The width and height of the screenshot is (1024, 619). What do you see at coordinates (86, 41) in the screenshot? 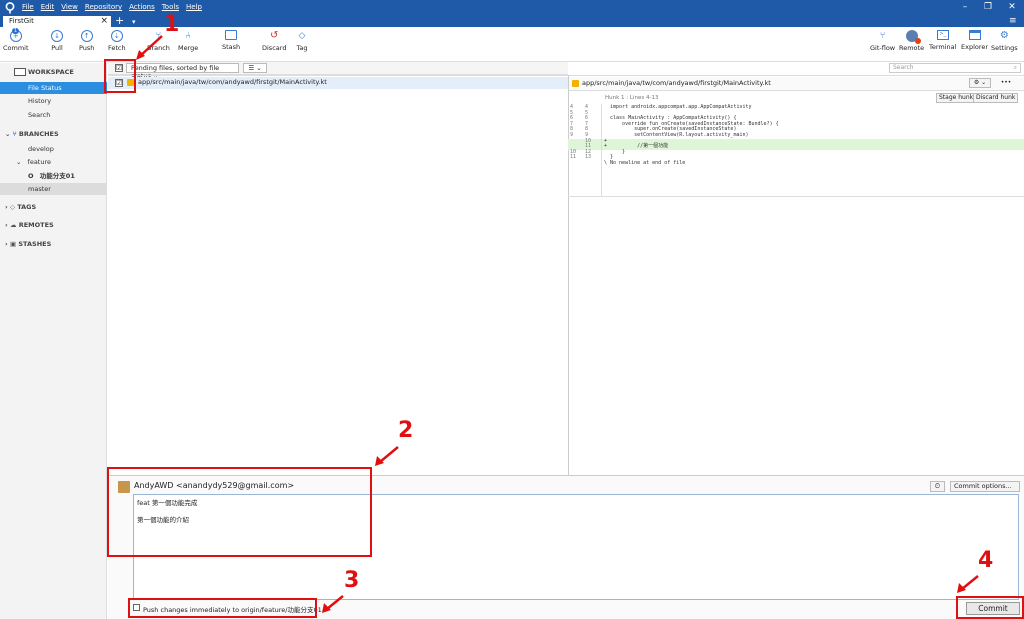
I see `push-button: ↑ Push` at bounding box center [86, 41].